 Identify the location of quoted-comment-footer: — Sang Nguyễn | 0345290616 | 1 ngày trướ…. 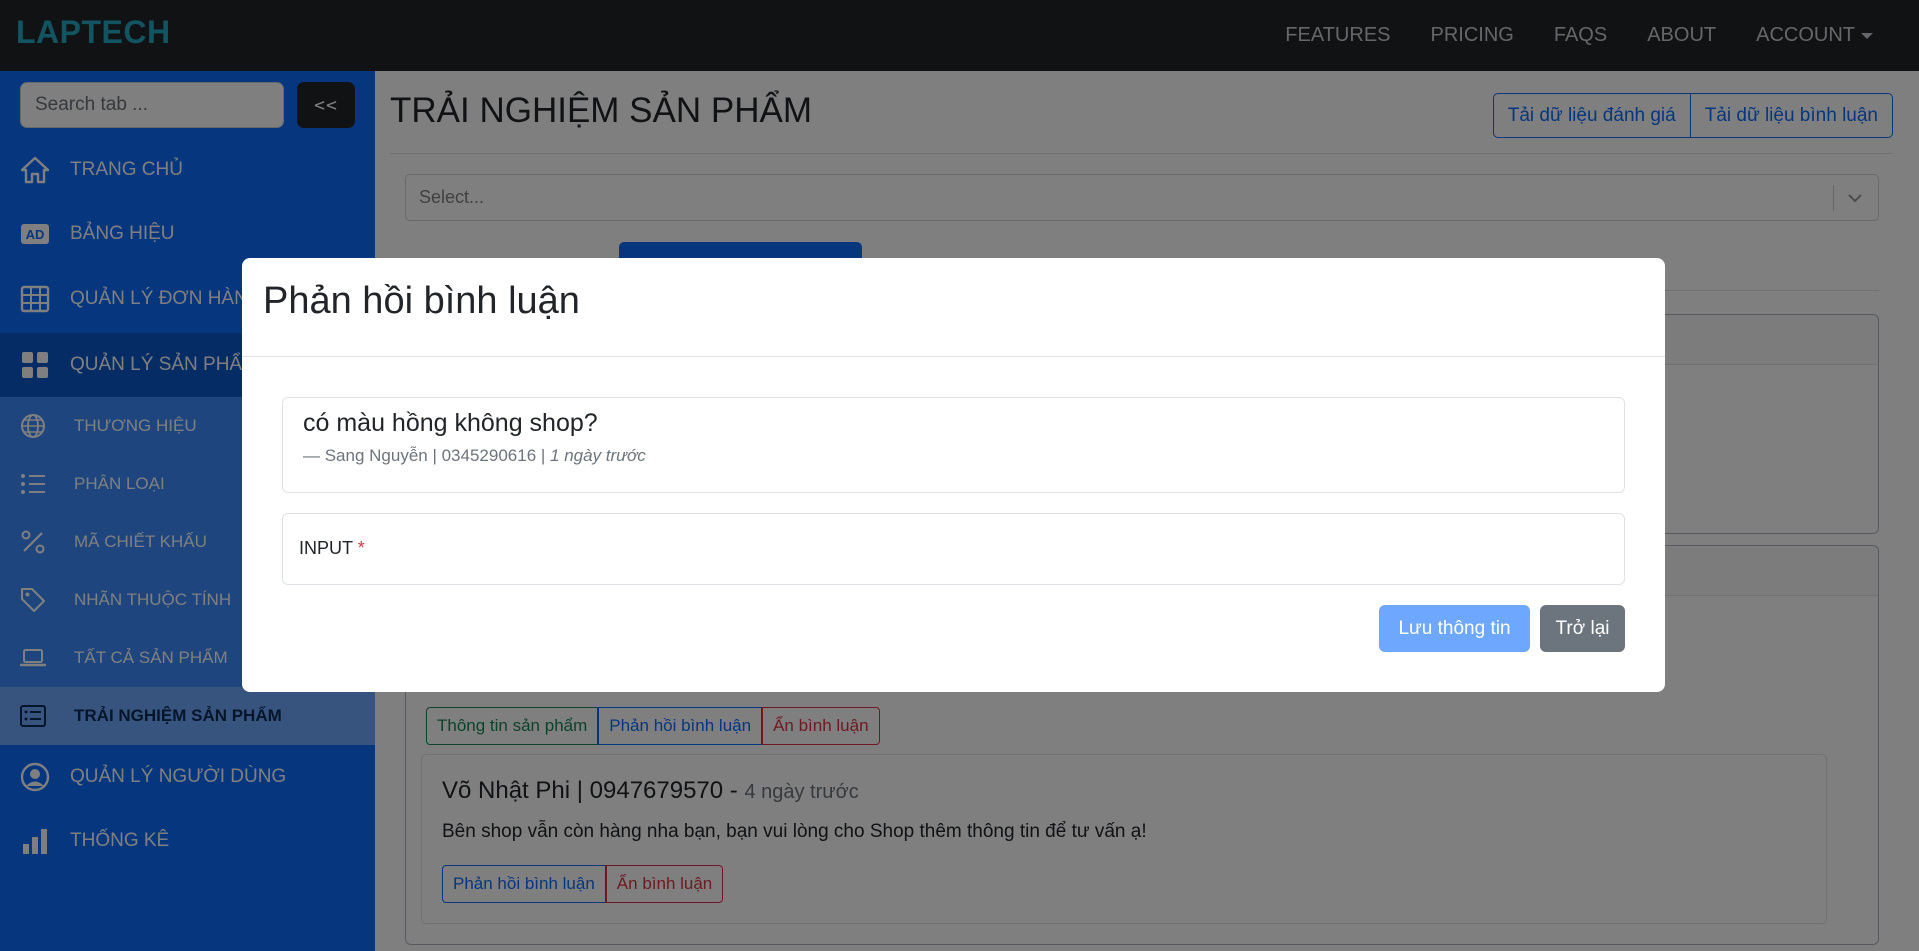
(474, 456).